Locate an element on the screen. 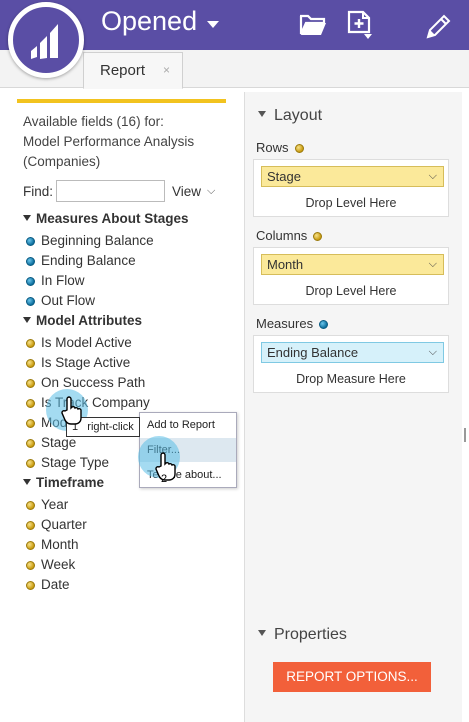 This screenshot has width=469, height=722. measures-chip-ending-balance: Ending Balance ⌵ is located at coordinates (352, 352).